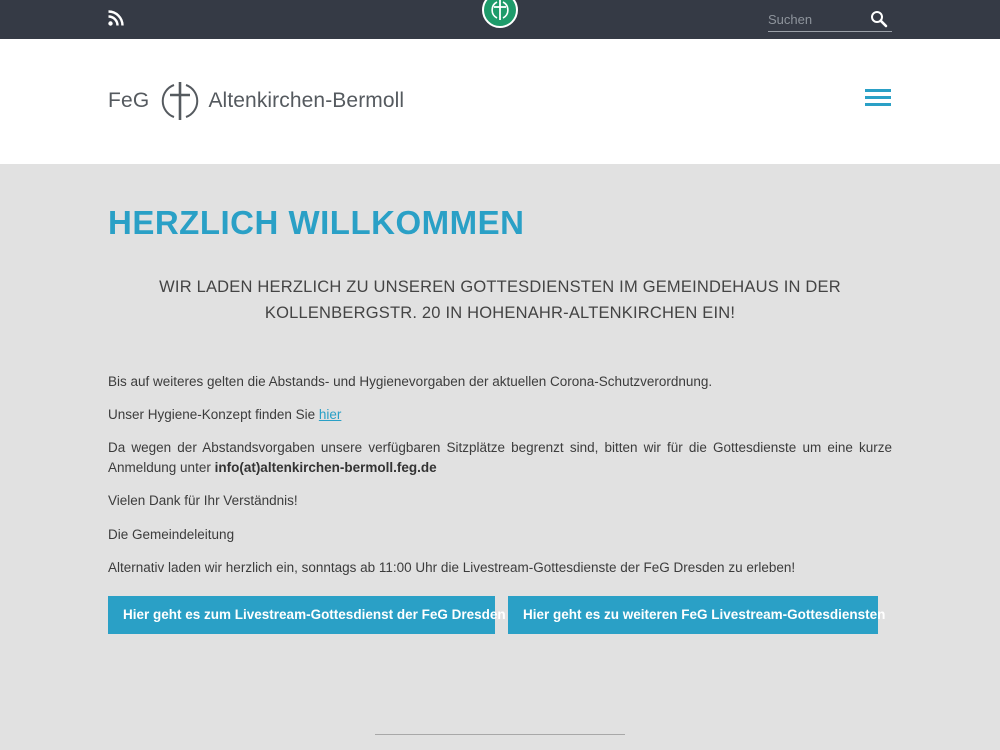 The image size is (1000, 750). I want to click on search-box, so click(830, 20).